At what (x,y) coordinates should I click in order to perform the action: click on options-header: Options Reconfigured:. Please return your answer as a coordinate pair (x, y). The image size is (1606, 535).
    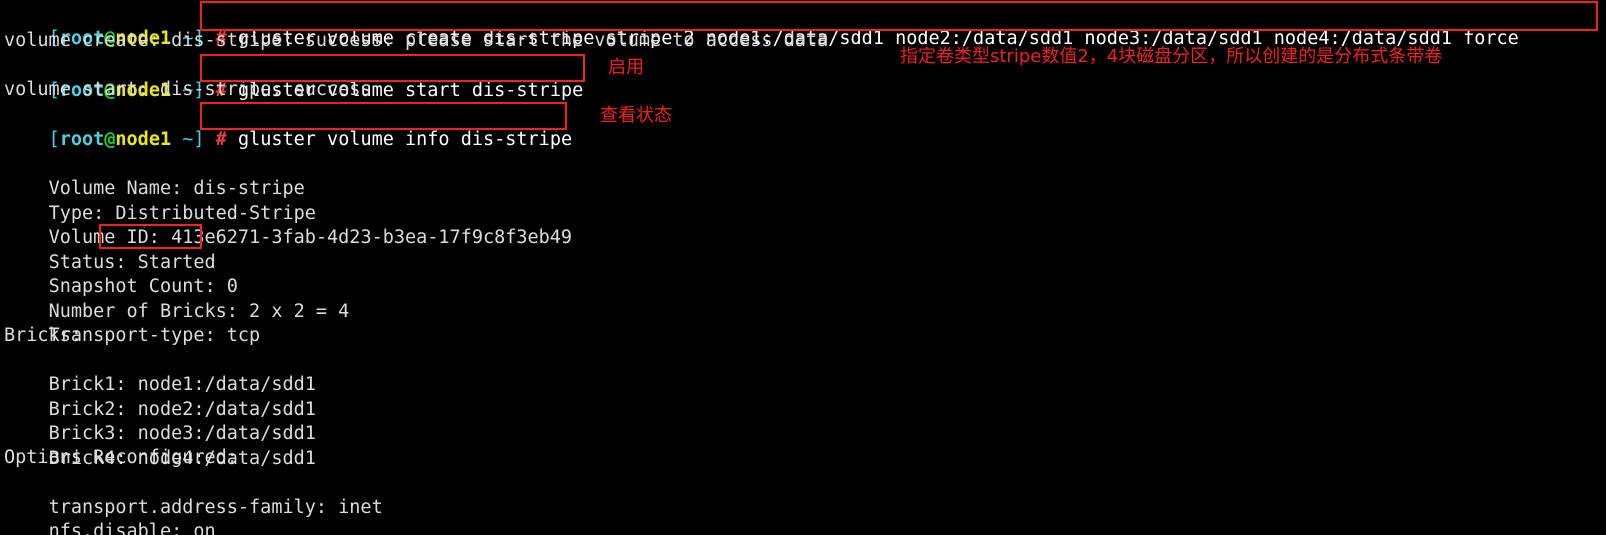
    Looking at the image, I should click on (121, 457).